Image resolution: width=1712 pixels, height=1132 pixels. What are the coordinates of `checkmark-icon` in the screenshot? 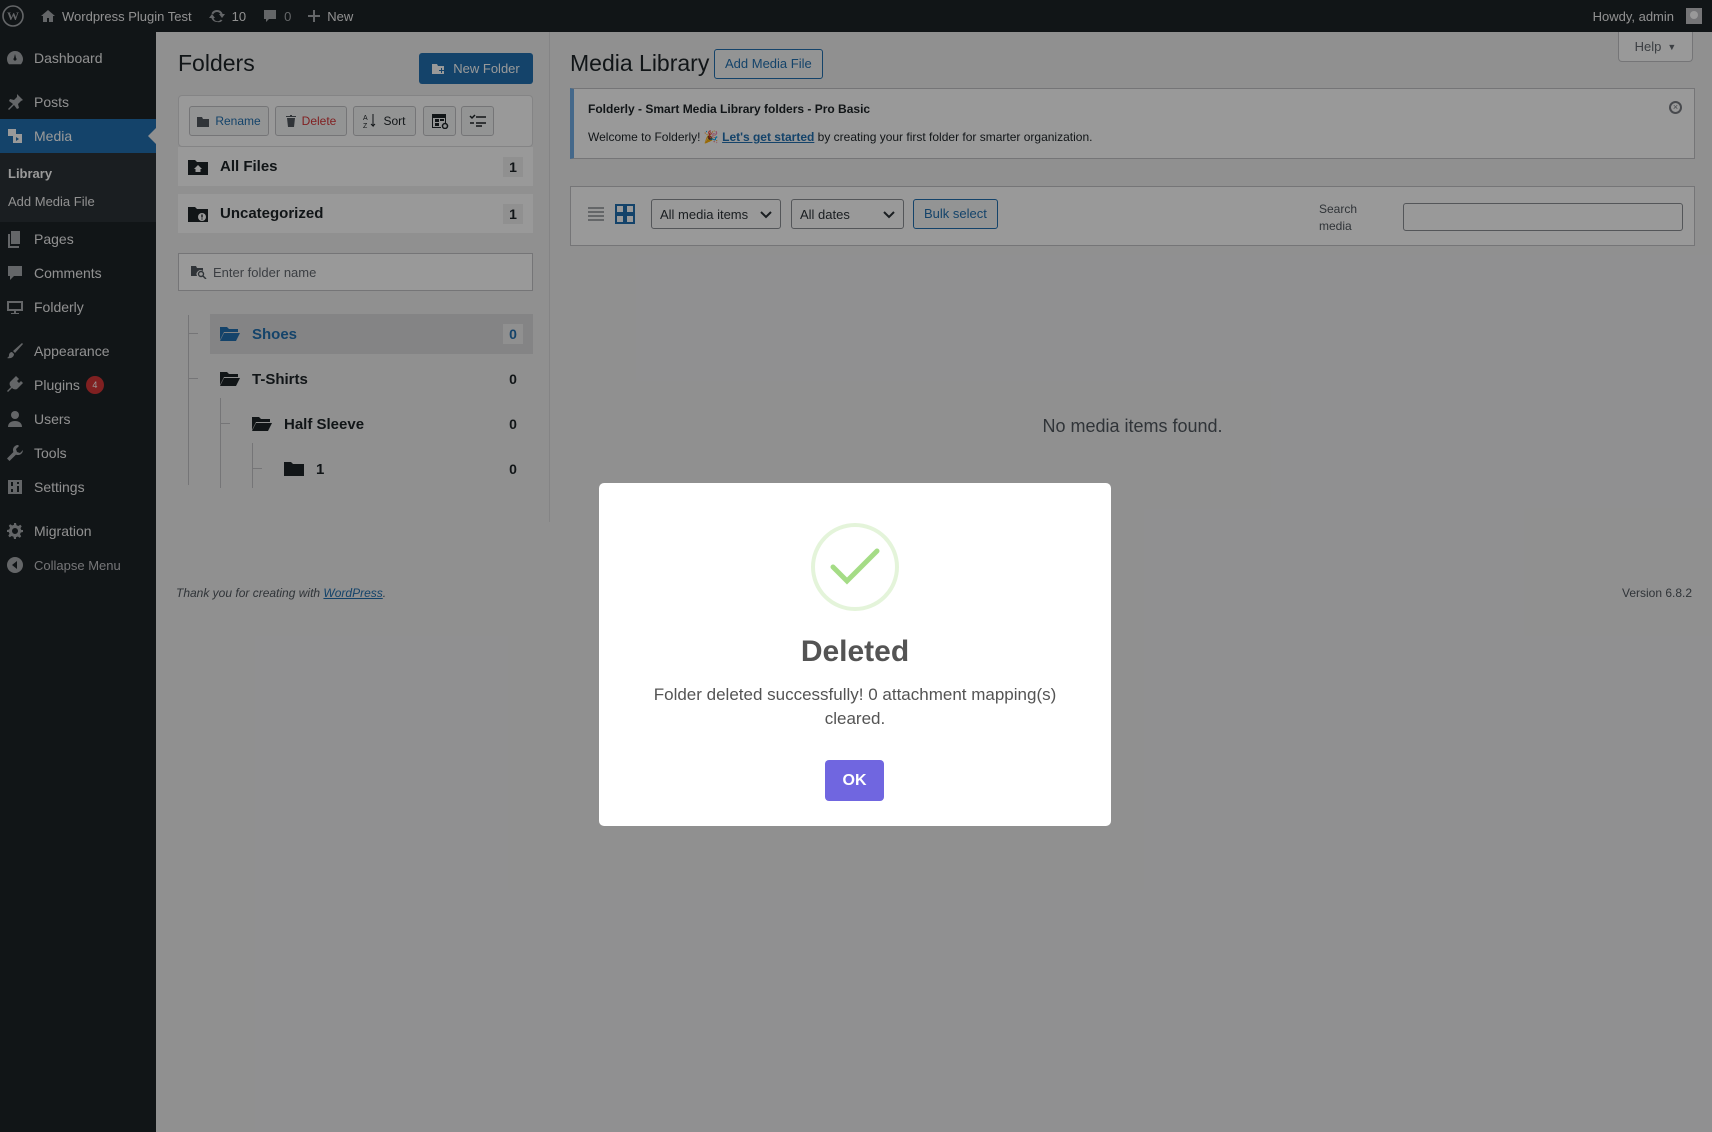 It's located at (855, 566).